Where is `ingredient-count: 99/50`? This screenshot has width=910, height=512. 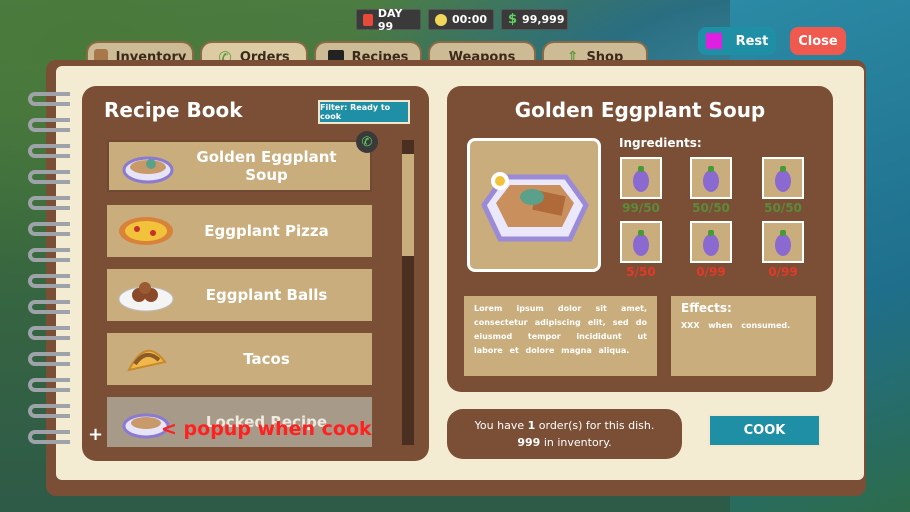
ingredient-count: 99/50 is located at coordinates (641, 208).